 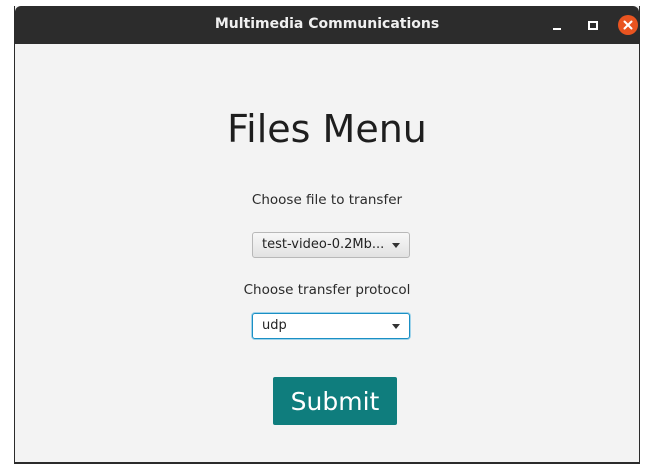 I want to click on protocol-select-value: udp, so click(x=274, y=325).